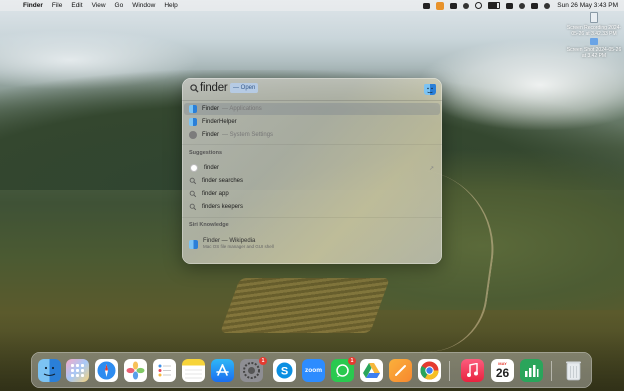 This screenshot has height=391, width=624. What do you see at coordinates (431, 168) in the screenshot?
I see `arrow-icon: ↗` at bounding box center [431, 168].